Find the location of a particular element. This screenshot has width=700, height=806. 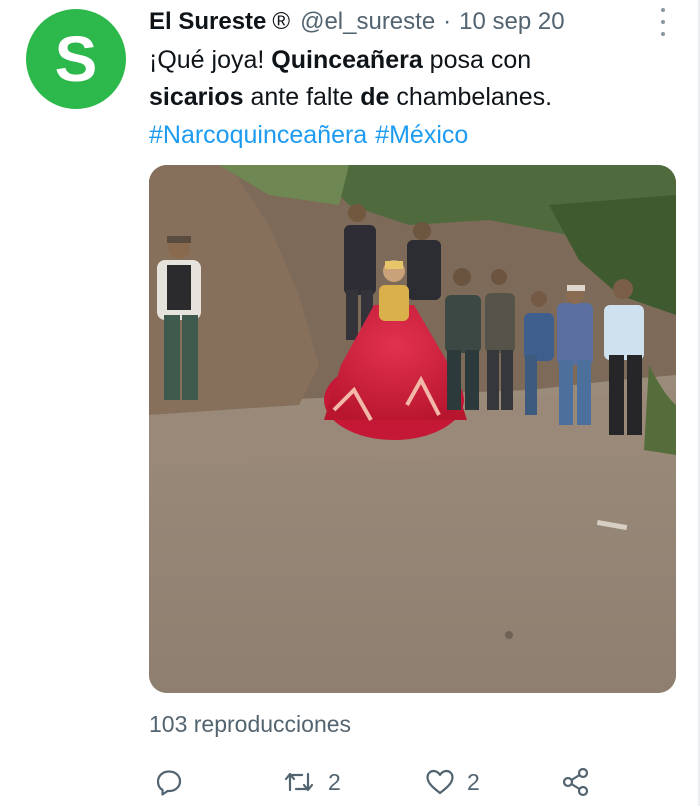

avatar-letter: S is located at coordinates (76, 59).